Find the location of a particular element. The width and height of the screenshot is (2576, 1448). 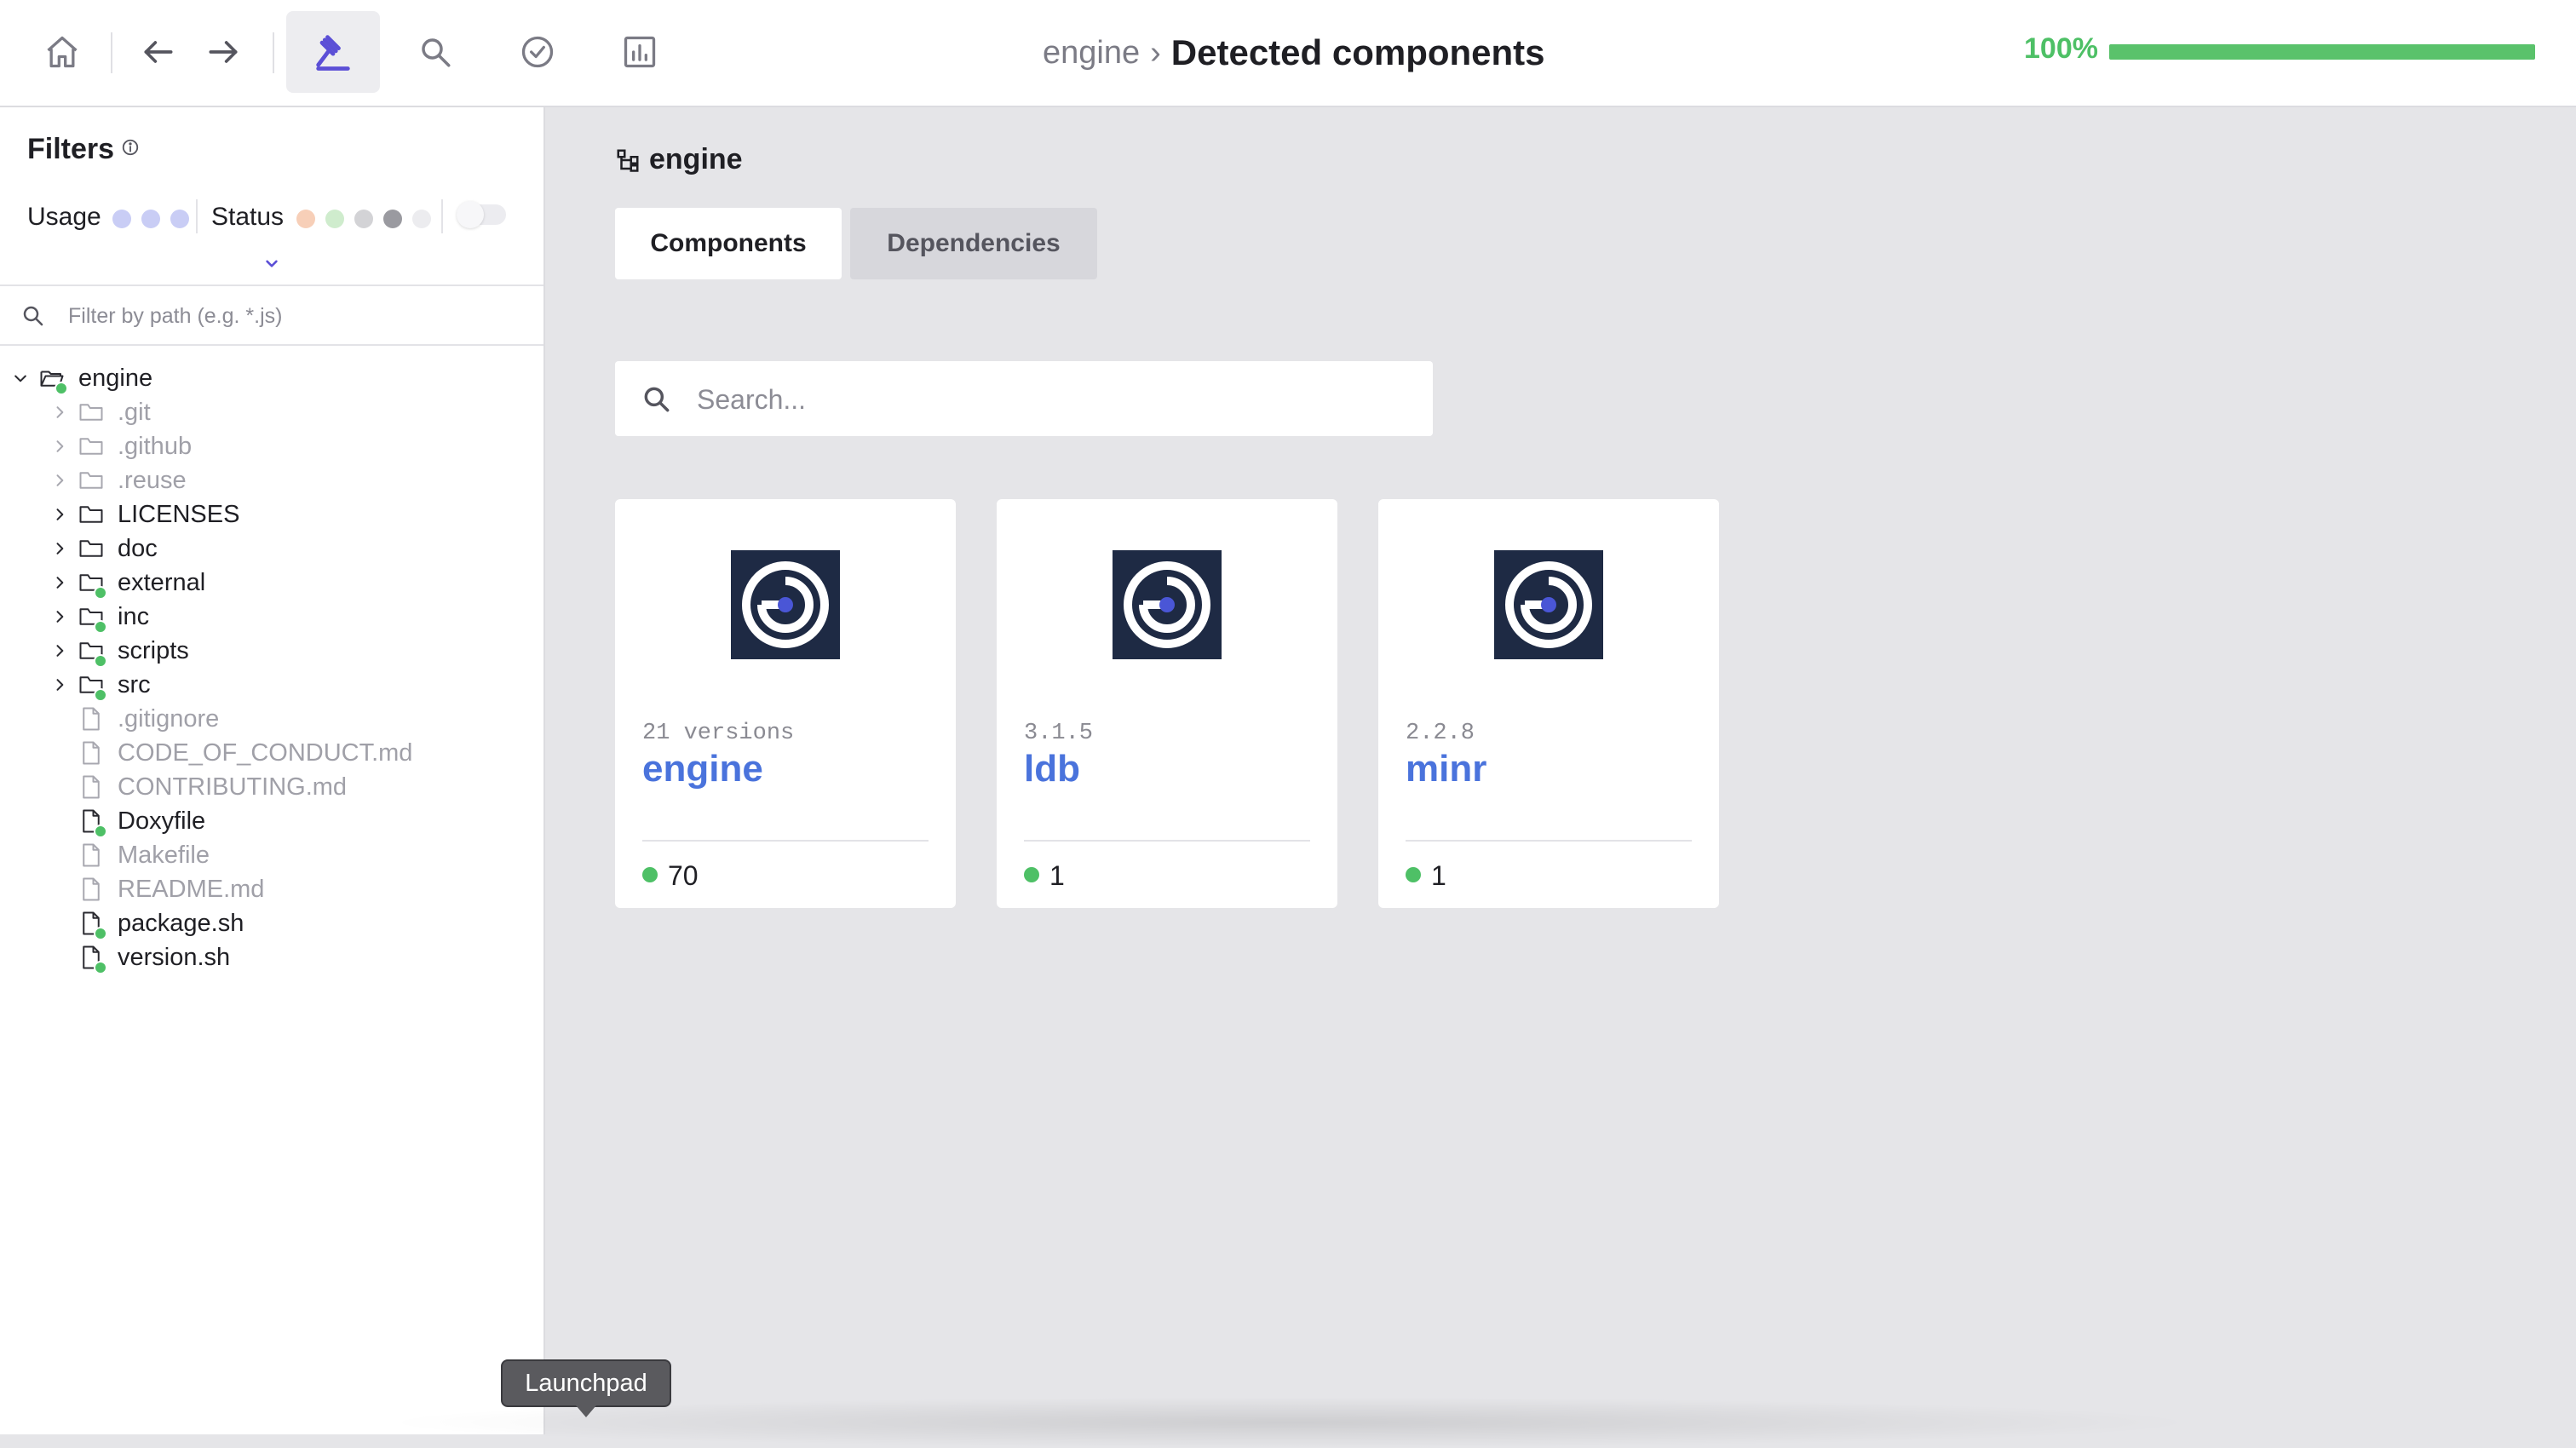

tree-structure-icon is located at coordinates (628, 160).